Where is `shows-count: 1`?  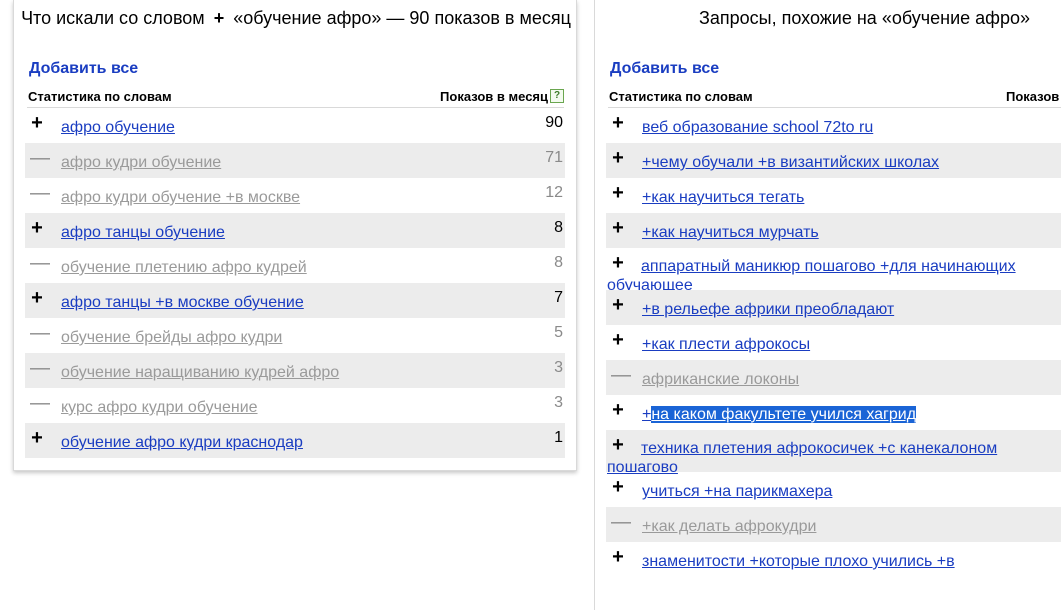 shows-count: 1 is located at coordinates (558, 437).